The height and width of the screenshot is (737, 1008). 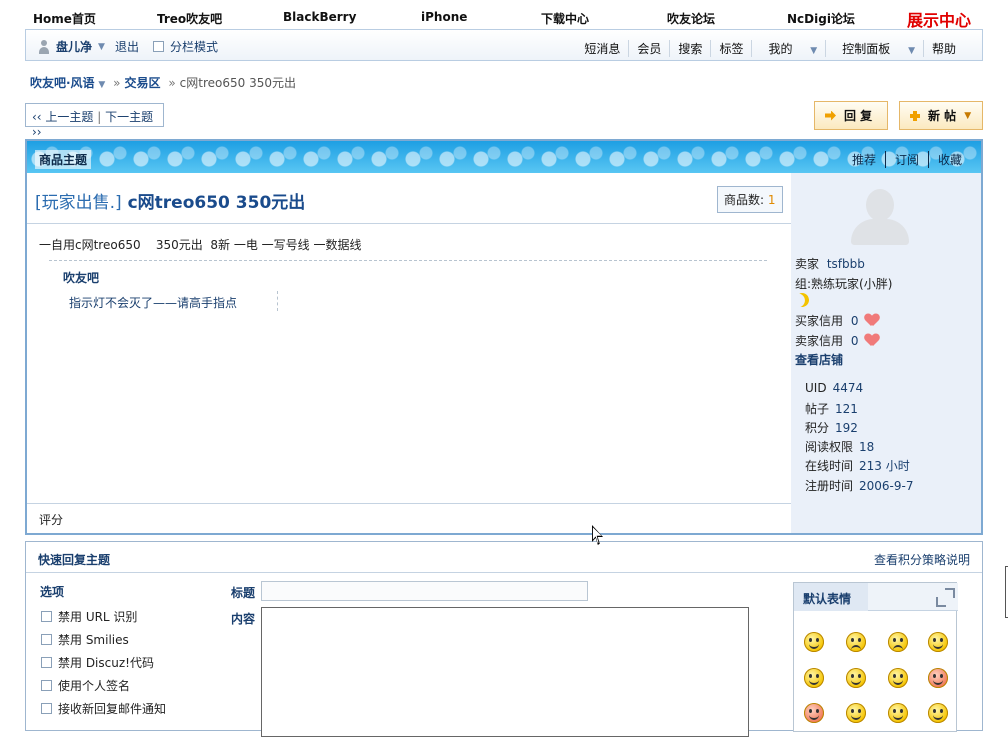 What do you see at coordinates (189, 18) in the screenshot?
I see `nav-treo: Treo吹友吧` at bounding box center [189, 18].